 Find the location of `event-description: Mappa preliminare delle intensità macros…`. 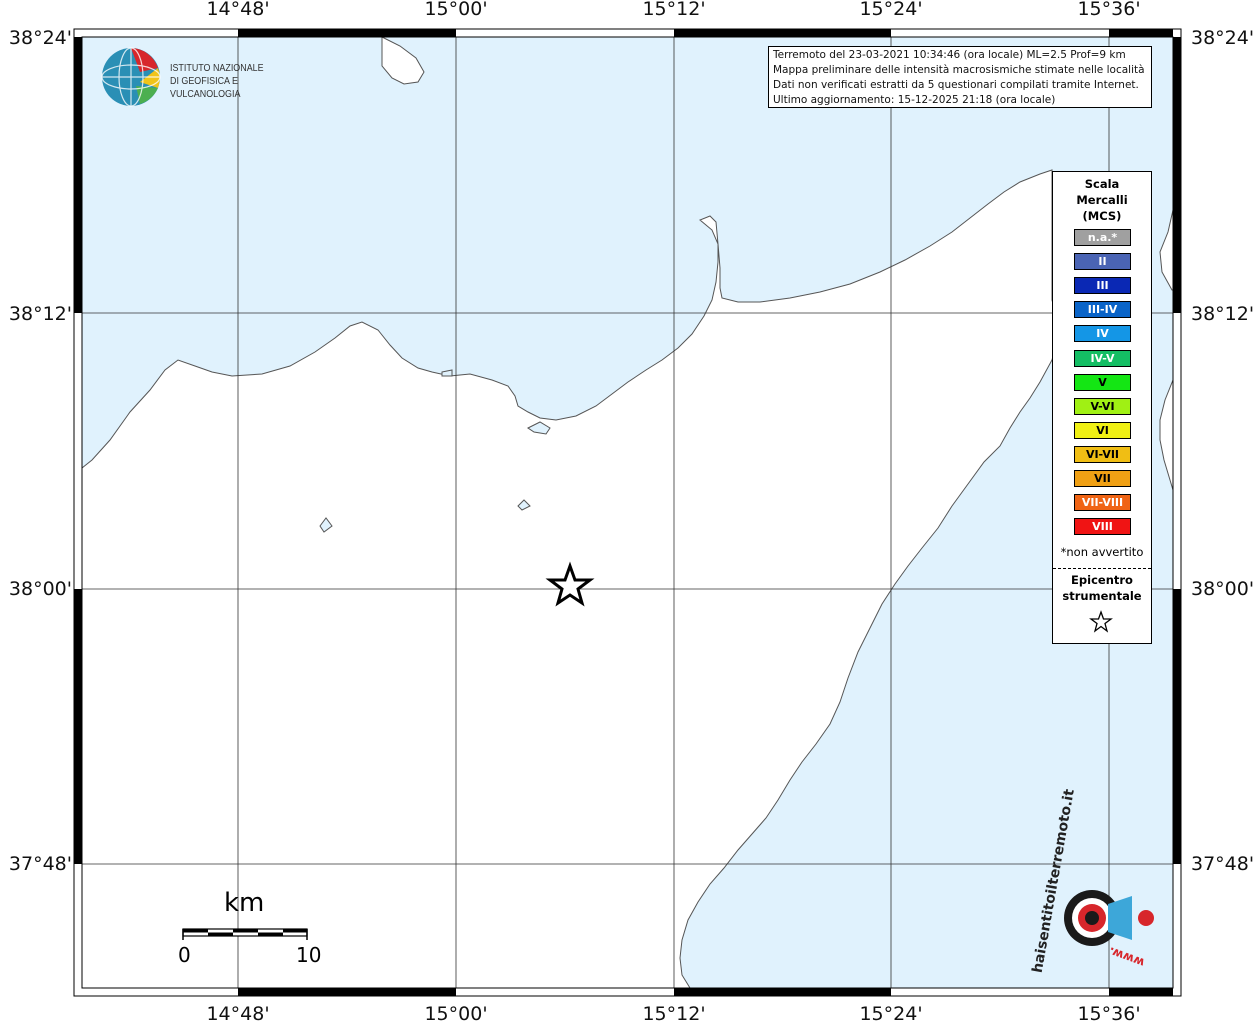

event-description: Mappa preliminare delle intensità macros… is located at coordinates (959, 70).